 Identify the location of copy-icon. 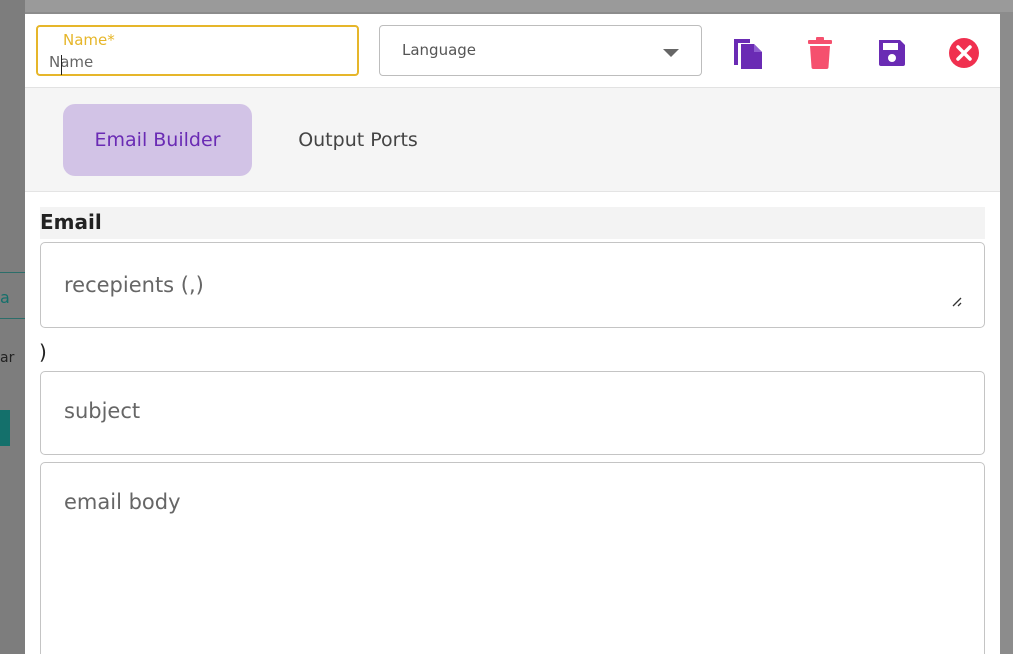
(748, 54).